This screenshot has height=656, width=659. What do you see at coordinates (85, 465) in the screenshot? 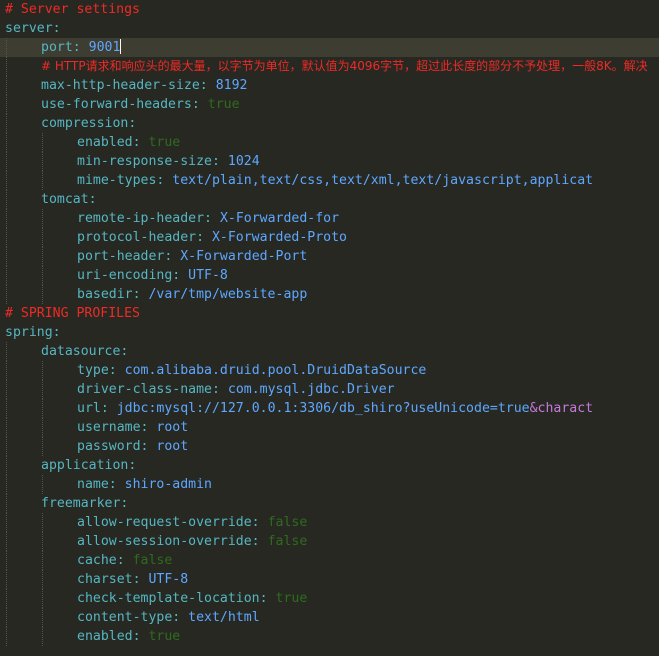
I see `yaml-key: application` at bounding box center [85, 465].